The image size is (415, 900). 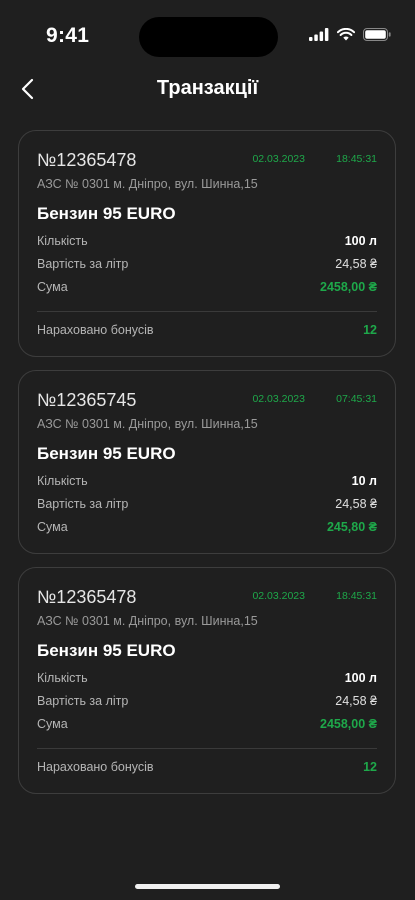 I want to click on transaction-time: 07:45:31, so click(x=356, y=399).